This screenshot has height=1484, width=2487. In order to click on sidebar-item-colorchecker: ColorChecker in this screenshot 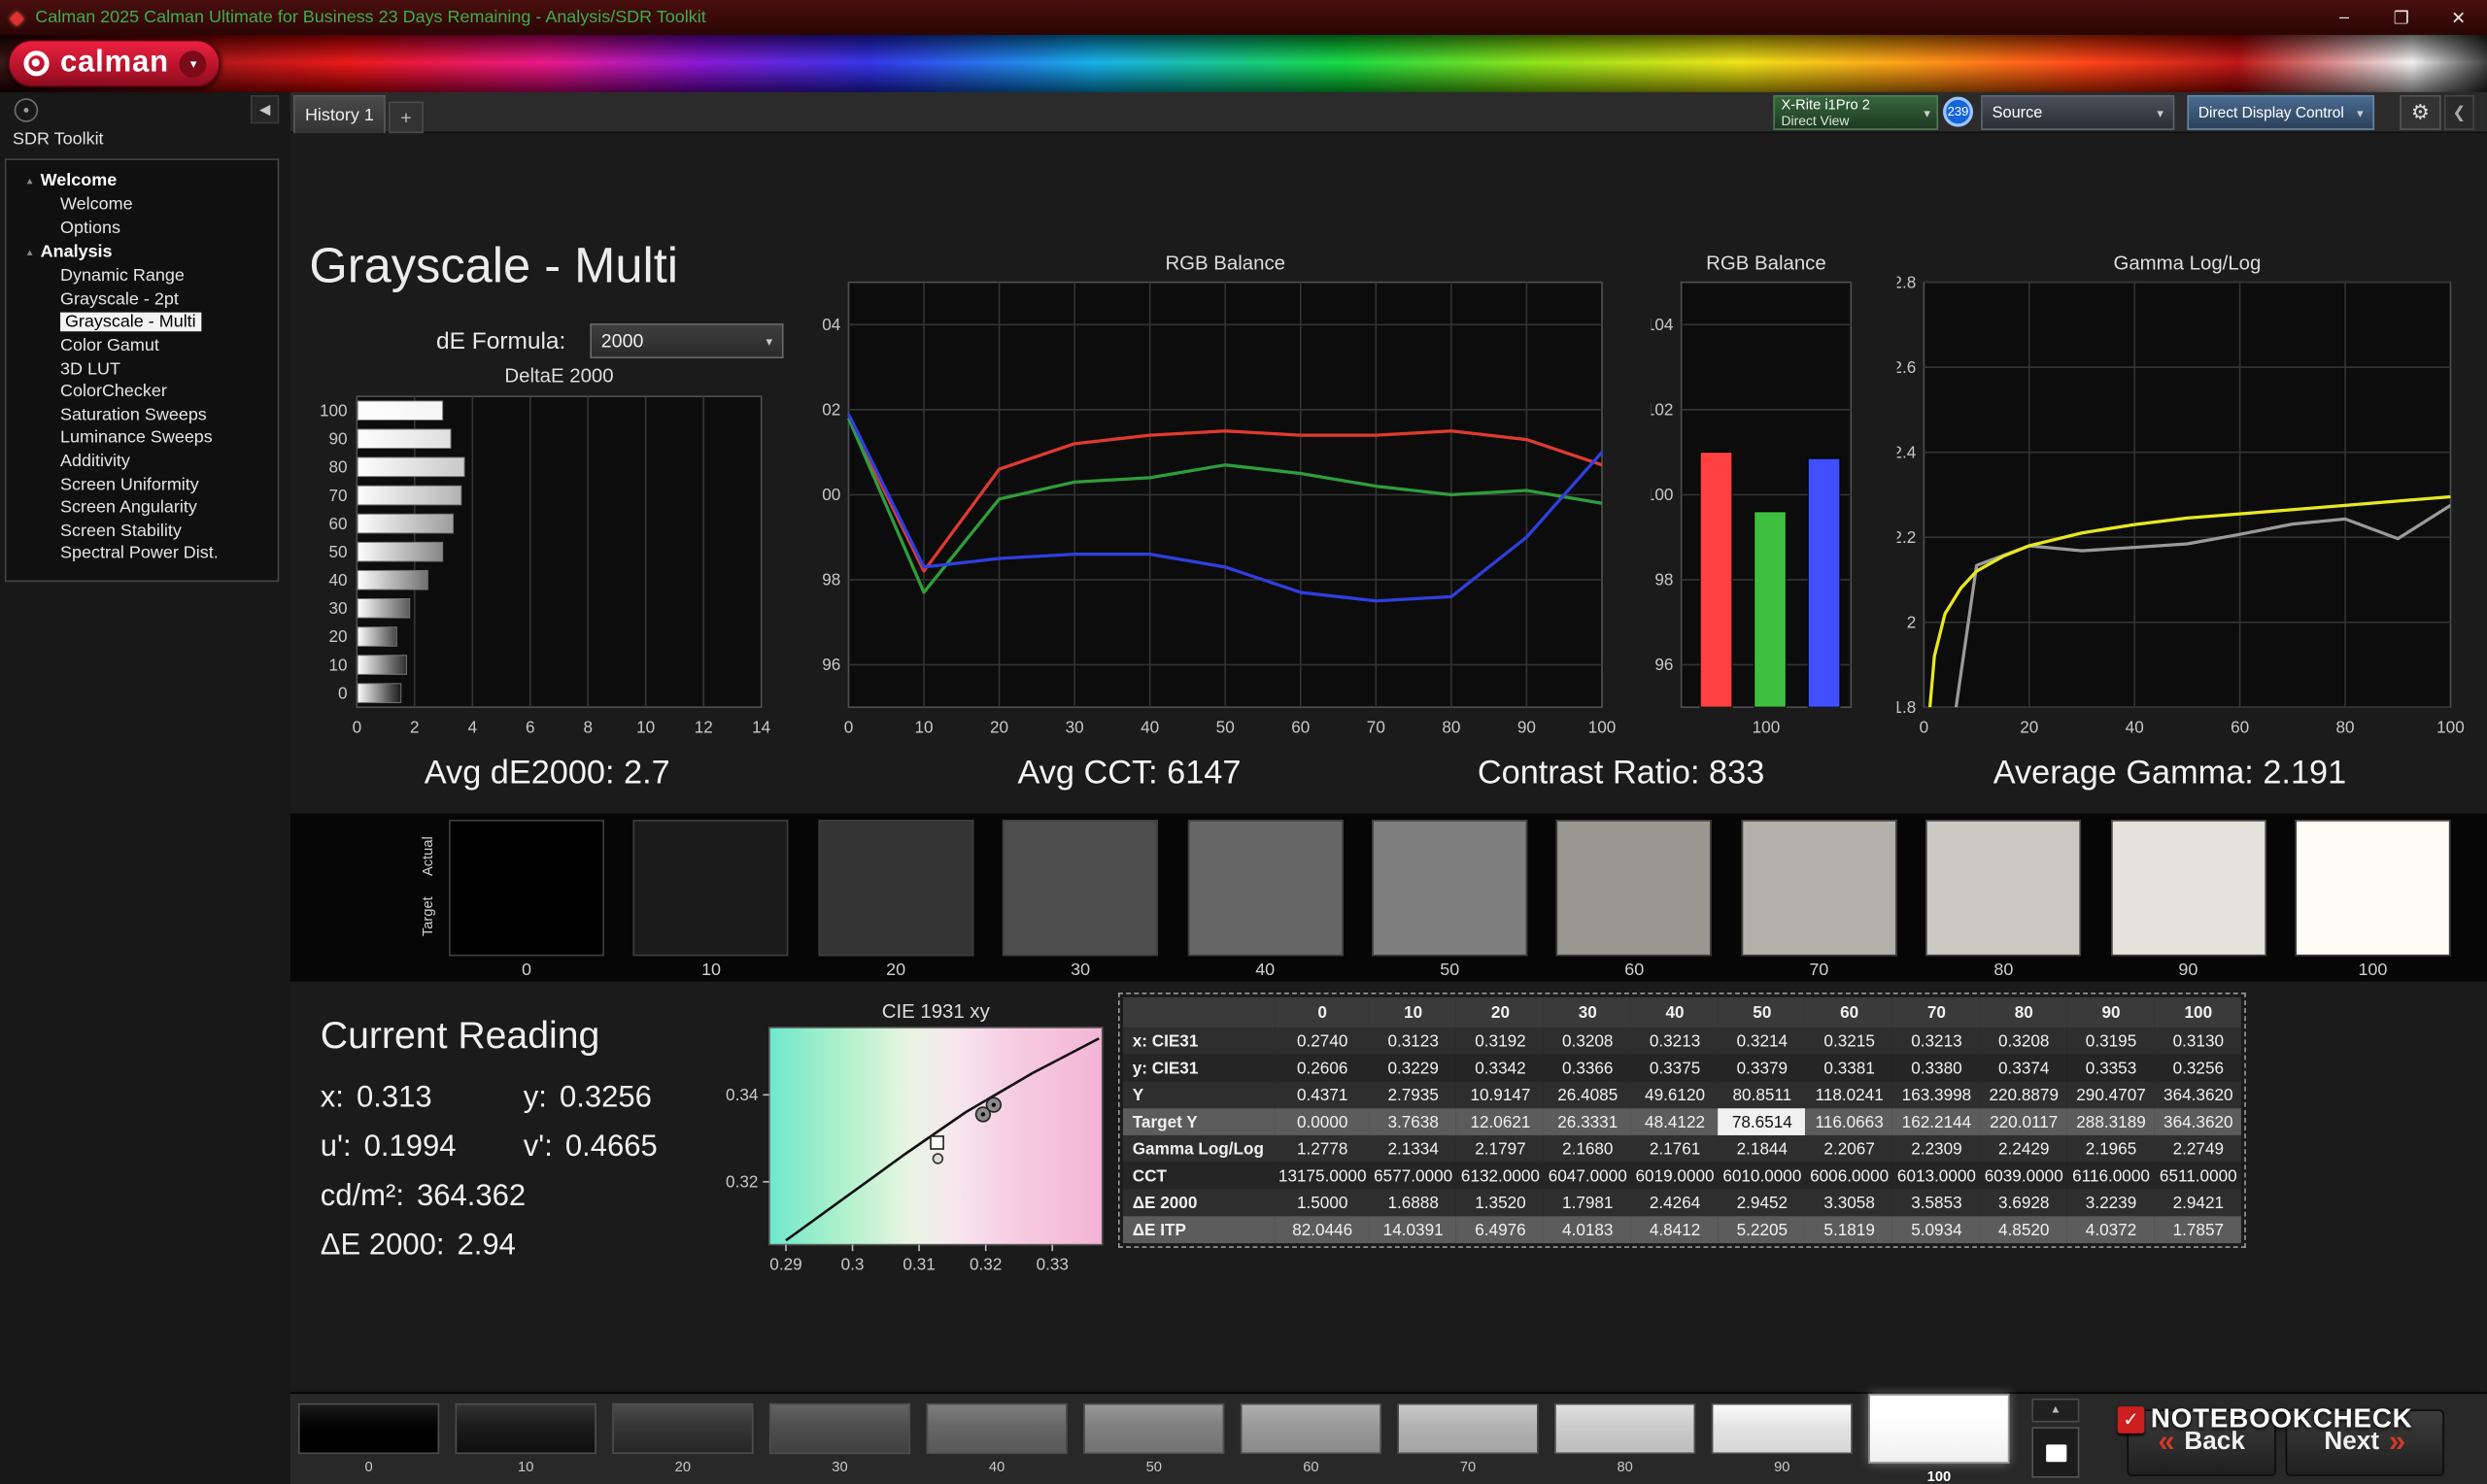, I will do `click(142, 392)`.